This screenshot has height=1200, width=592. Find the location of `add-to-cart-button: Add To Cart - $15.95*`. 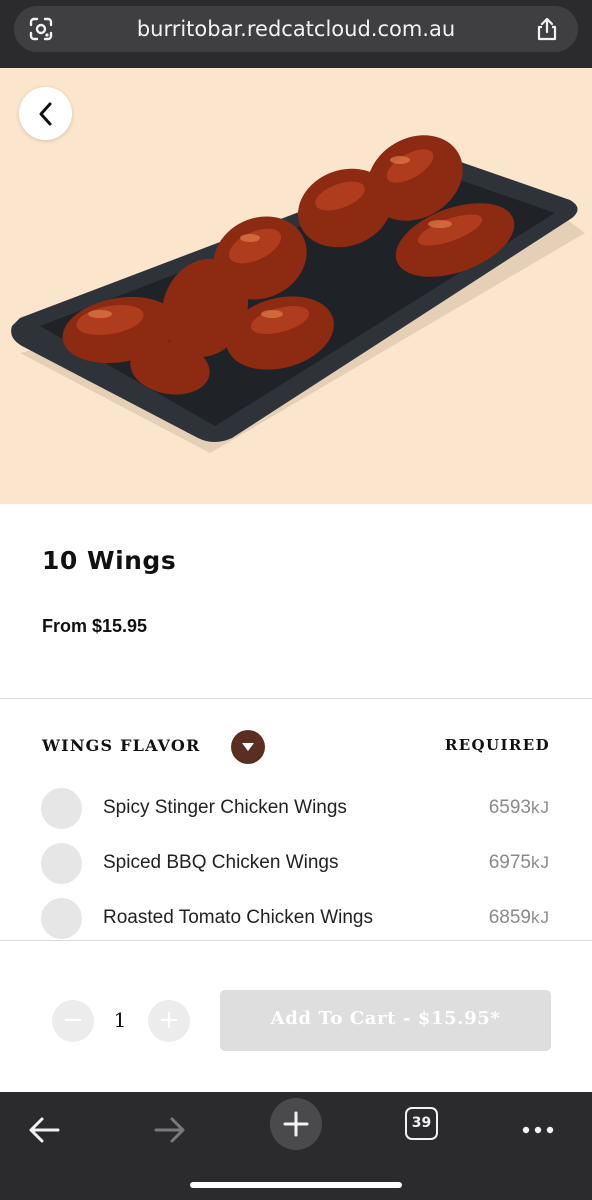

add-to-cart-button: Add To Cart - $15.95* is located at coordinates (385, 1020).